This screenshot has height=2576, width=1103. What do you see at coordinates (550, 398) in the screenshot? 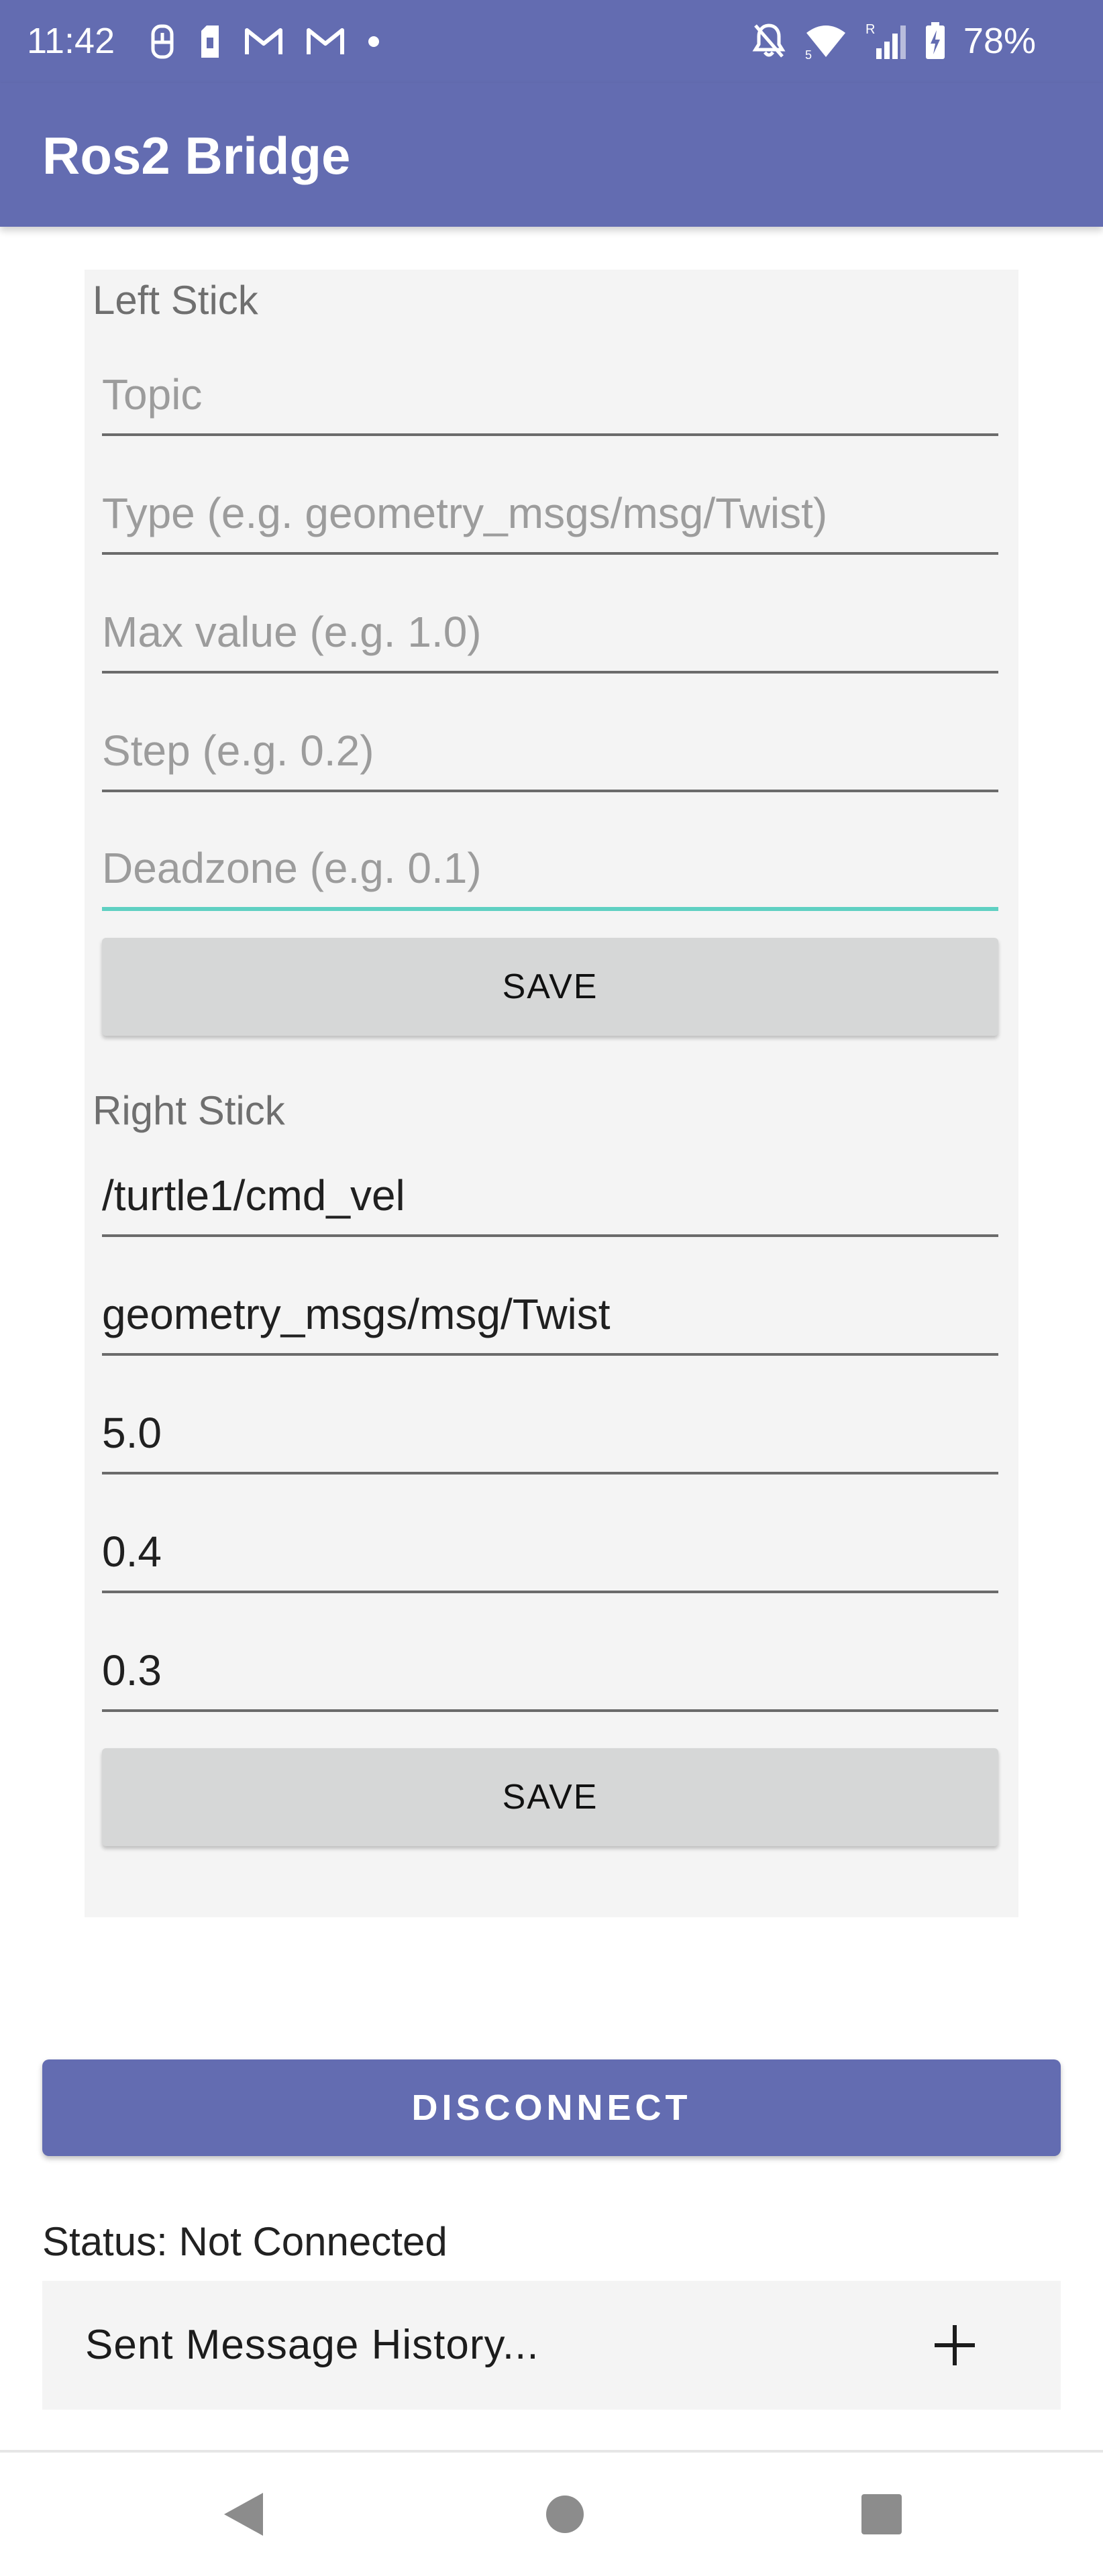
I see `left-topic-input: Topic` at bounding box center [550, 398].